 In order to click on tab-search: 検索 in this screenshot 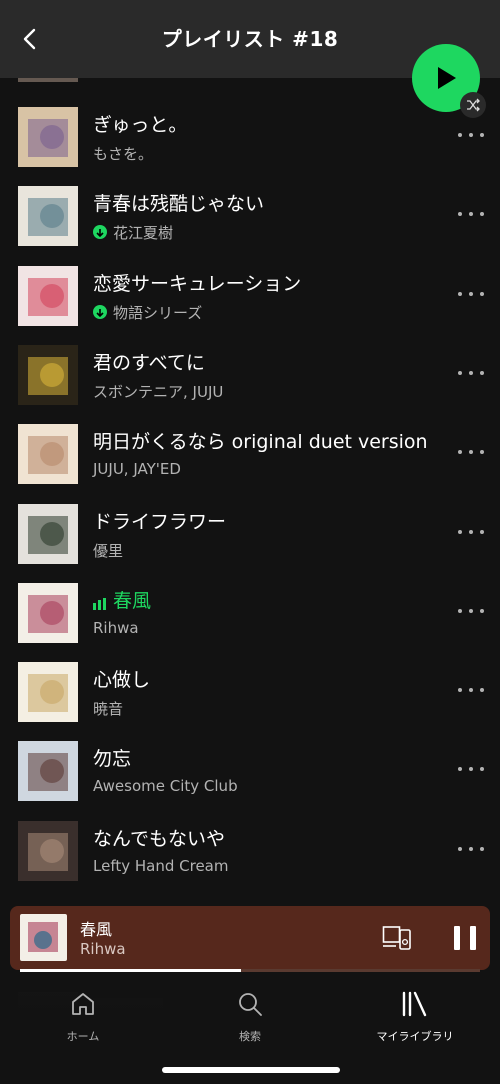, I will do `click(250, 1016)`.